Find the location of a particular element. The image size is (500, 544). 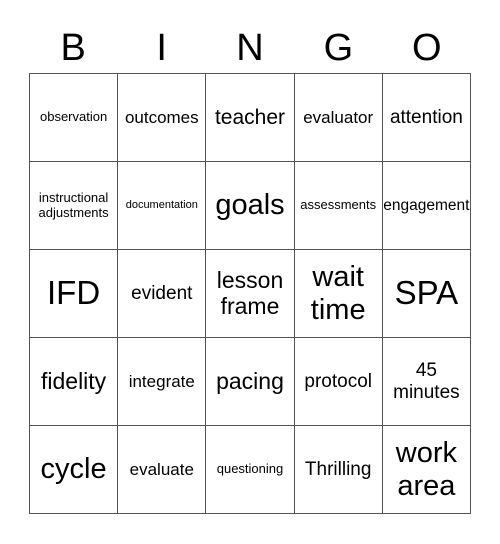

bingo-cell: goals is located at coordinates (250, 206).